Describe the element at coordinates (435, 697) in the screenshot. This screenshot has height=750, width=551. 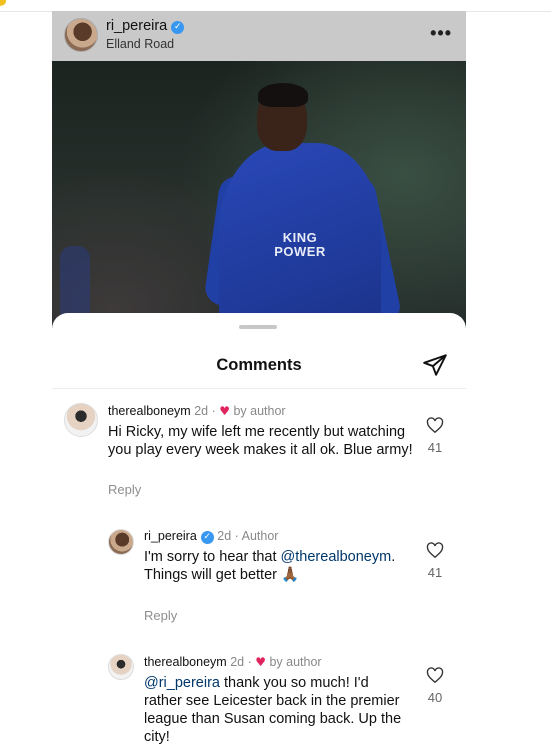
I see `like-count: 40` at that location.